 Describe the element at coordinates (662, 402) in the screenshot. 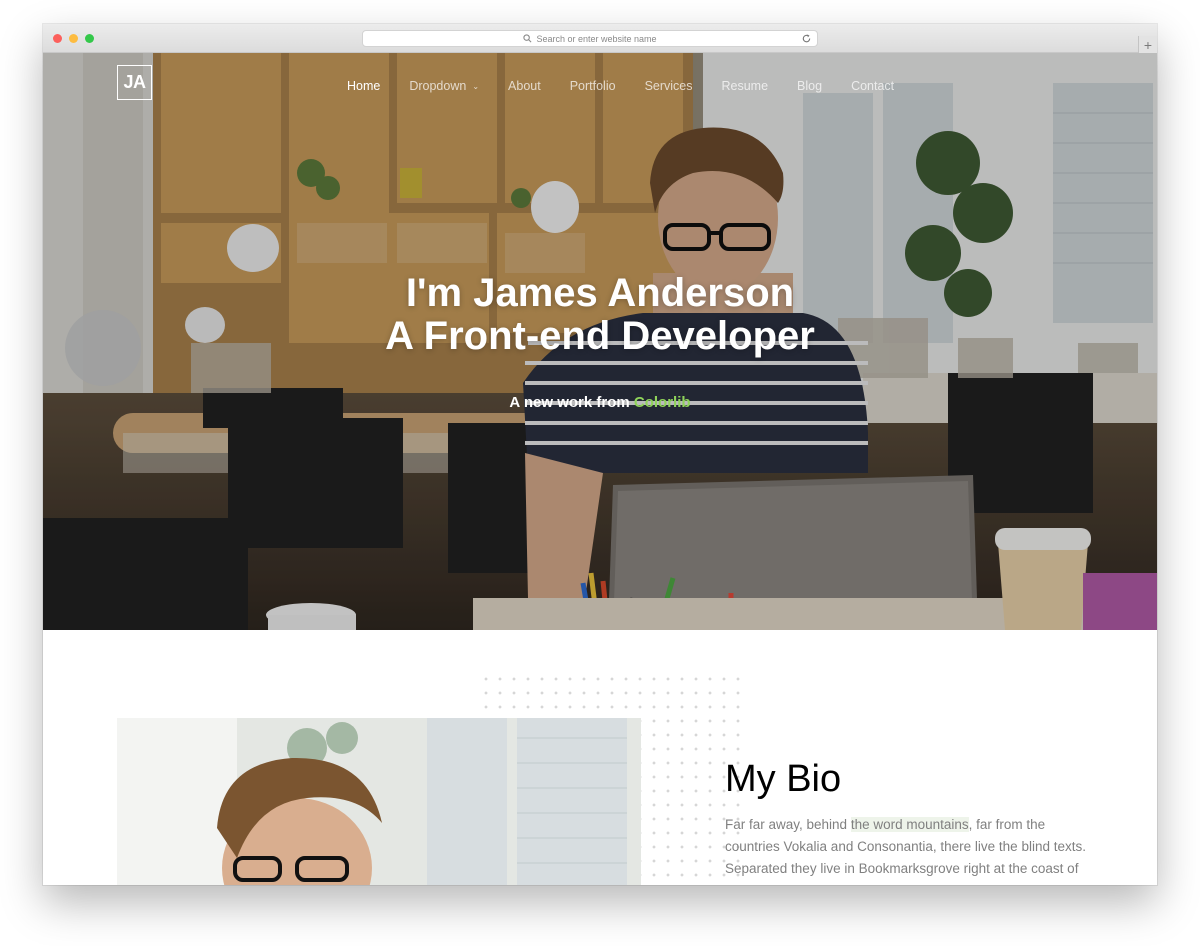

I see `colorlib-link: Colorlib` at that location.